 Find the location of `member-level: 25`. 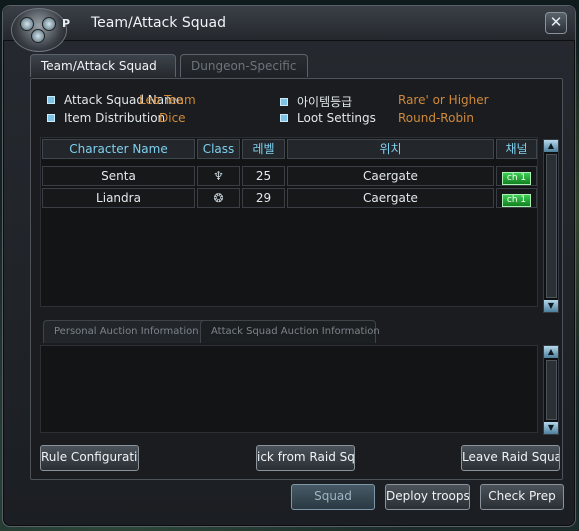

member-level: 25 is located at coordinates (263, 176).